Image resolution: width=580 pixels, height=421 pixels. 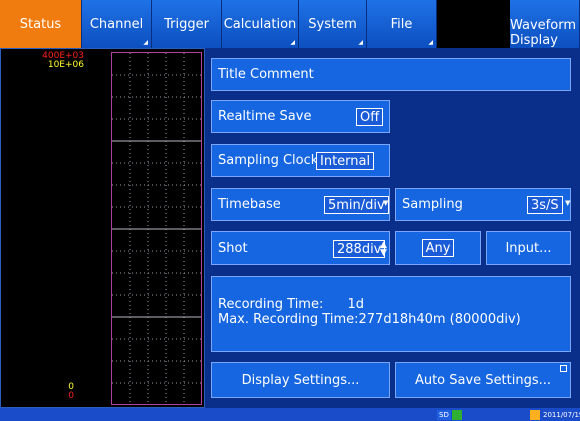 I want to click on checkbox-icon, so click(x=563, y=368).